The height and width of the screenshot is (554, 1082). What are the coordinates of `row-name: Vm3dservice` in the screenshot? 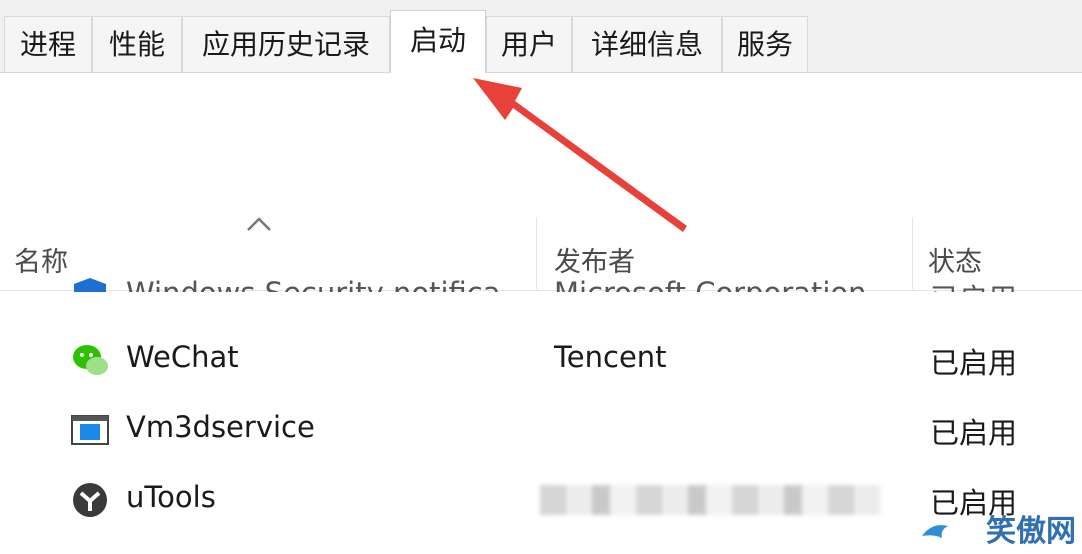 It's located at (220, 427).